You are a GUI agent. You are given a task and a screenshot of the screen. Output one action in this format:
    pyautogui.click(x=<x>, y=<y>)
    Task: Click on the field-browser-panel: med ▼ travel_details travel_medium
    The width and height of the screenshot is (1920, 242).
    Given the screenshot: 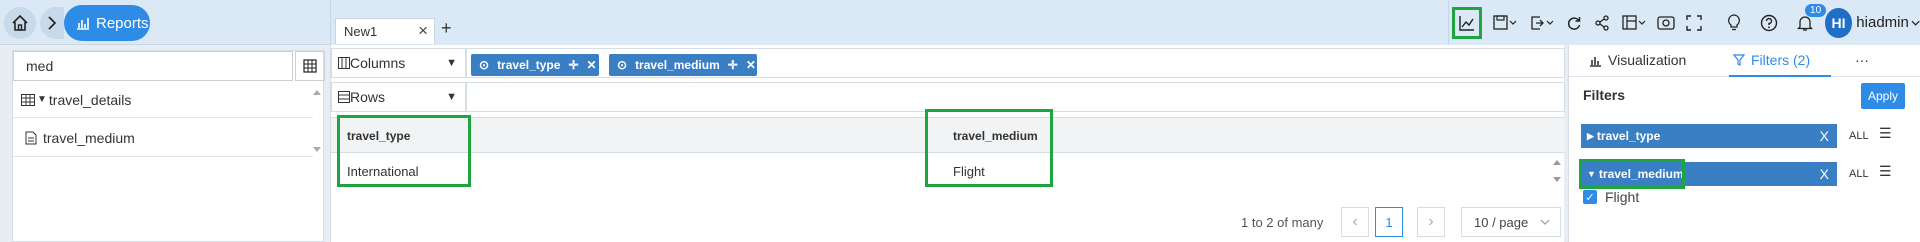 What is the action you would take?
    pyautogui.click(x=168, y=146)
    